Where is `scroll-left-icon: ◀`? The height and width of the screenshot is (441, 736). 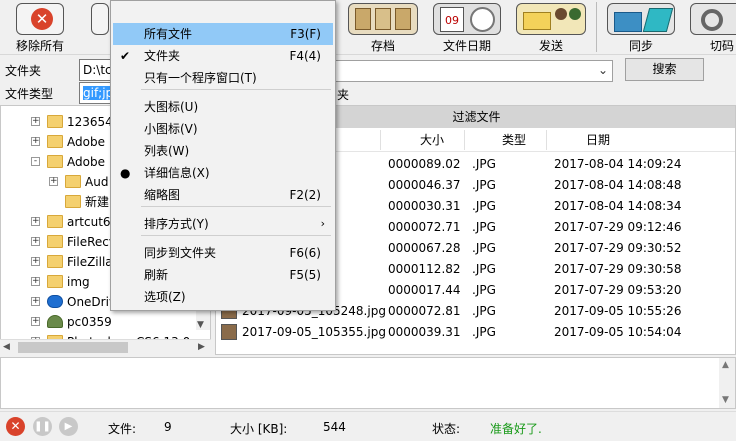
scroll-left-icon: ◀ is located at coordinates (6, 347).